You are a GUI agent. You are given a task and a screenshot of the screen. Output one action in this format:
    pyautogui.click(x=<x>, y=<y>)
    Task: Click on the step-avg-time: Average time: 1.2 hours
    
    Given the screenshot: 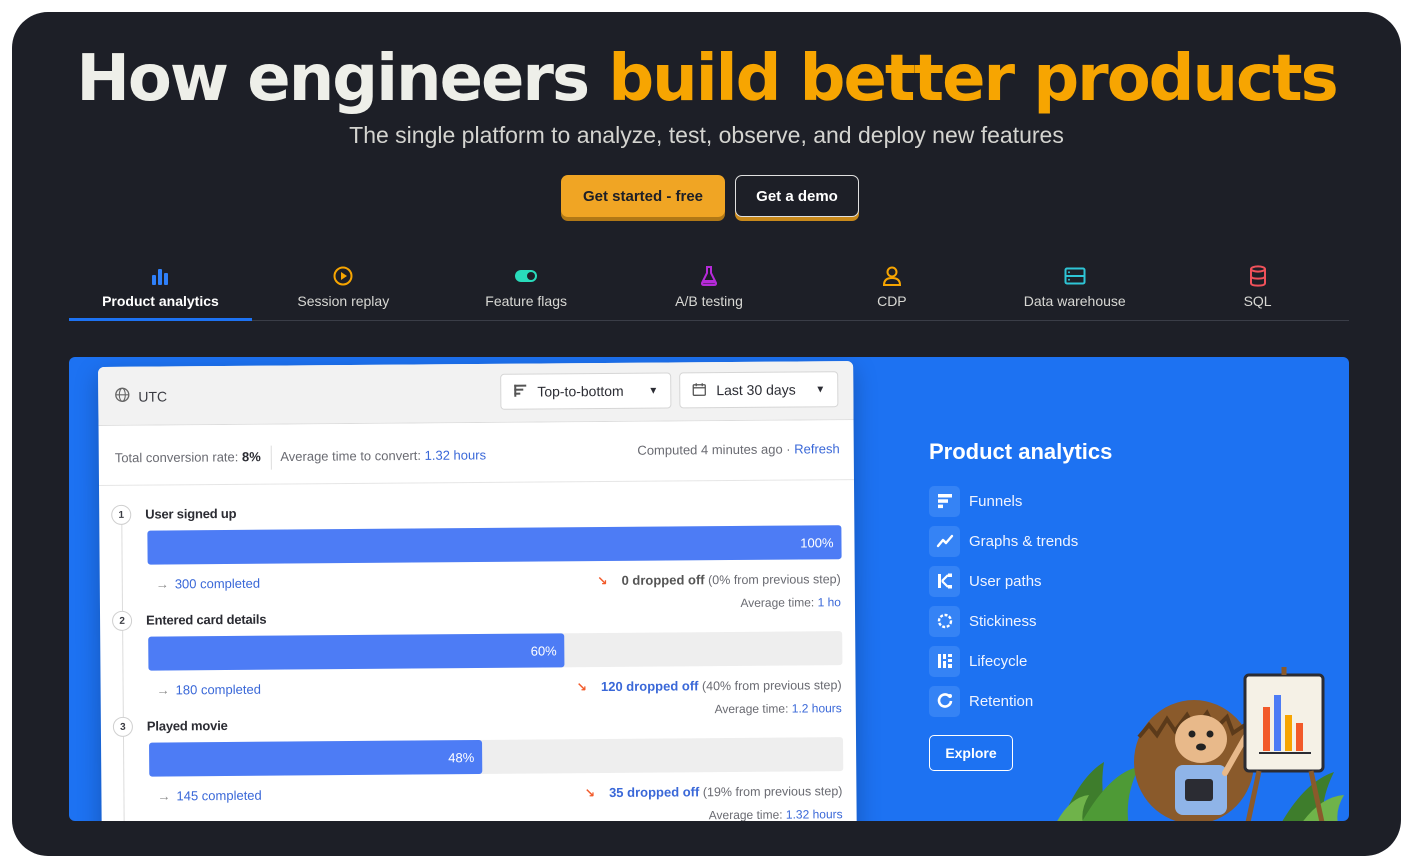 What is the action you would take?
    pyautogui.click(x=778, y=708)
    